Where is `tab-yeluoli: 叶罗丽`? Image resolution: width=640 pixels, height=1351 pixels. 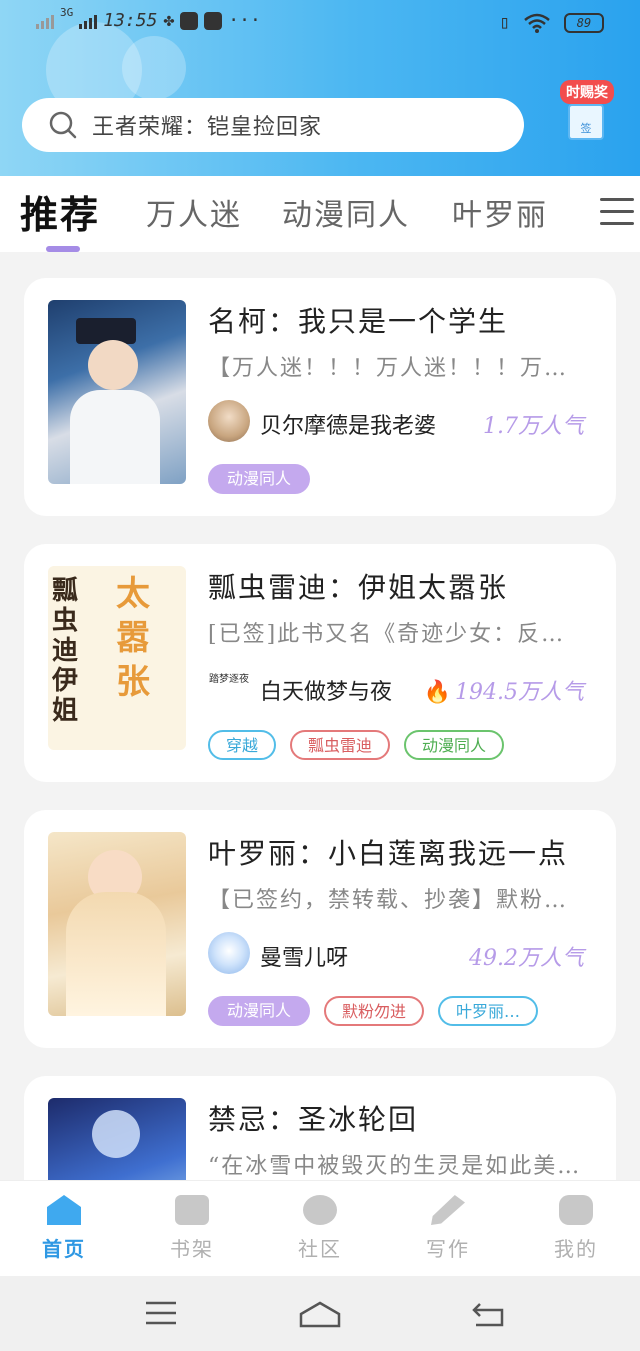 tab-yeluoli: 叶罗丽 is located at coordinates (500, 212).